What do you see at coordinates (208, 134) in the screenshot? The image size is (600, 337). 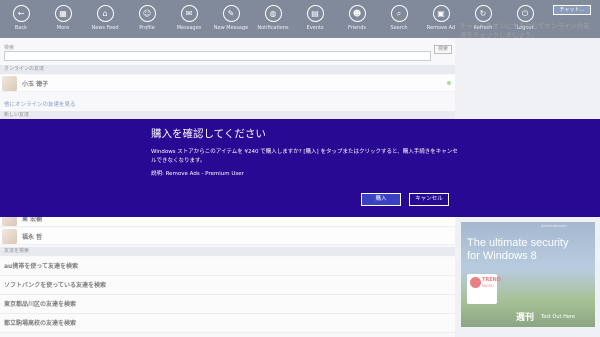 I see `dialog-title: 購入を確認してください` at bounding box center [208, 134].